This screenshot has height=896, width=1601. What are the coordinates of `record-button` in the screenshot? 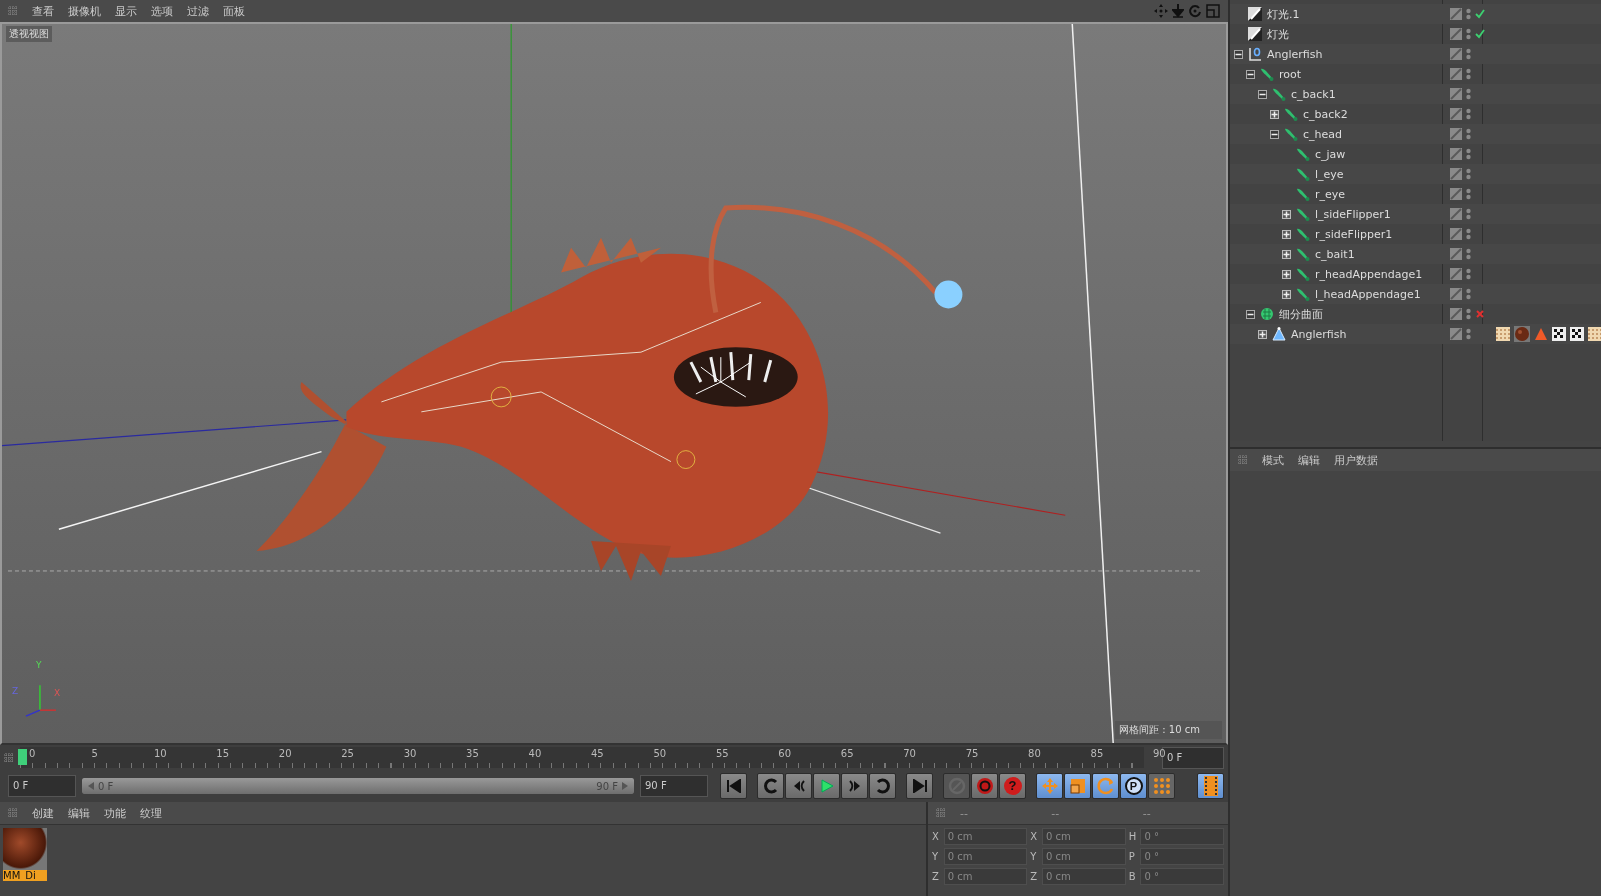 It's located at (984, 786).